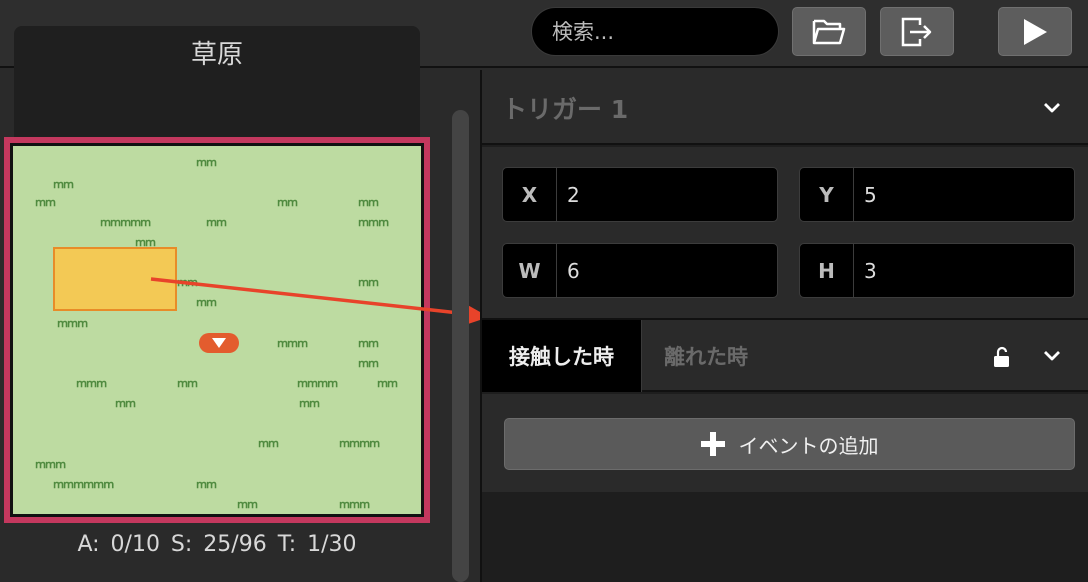 This screenshot has width=1088, height=582. What do you see at coordinates (712, 444) in the screenshot?
I see `plus-icon` at bounding box center [712, 444].